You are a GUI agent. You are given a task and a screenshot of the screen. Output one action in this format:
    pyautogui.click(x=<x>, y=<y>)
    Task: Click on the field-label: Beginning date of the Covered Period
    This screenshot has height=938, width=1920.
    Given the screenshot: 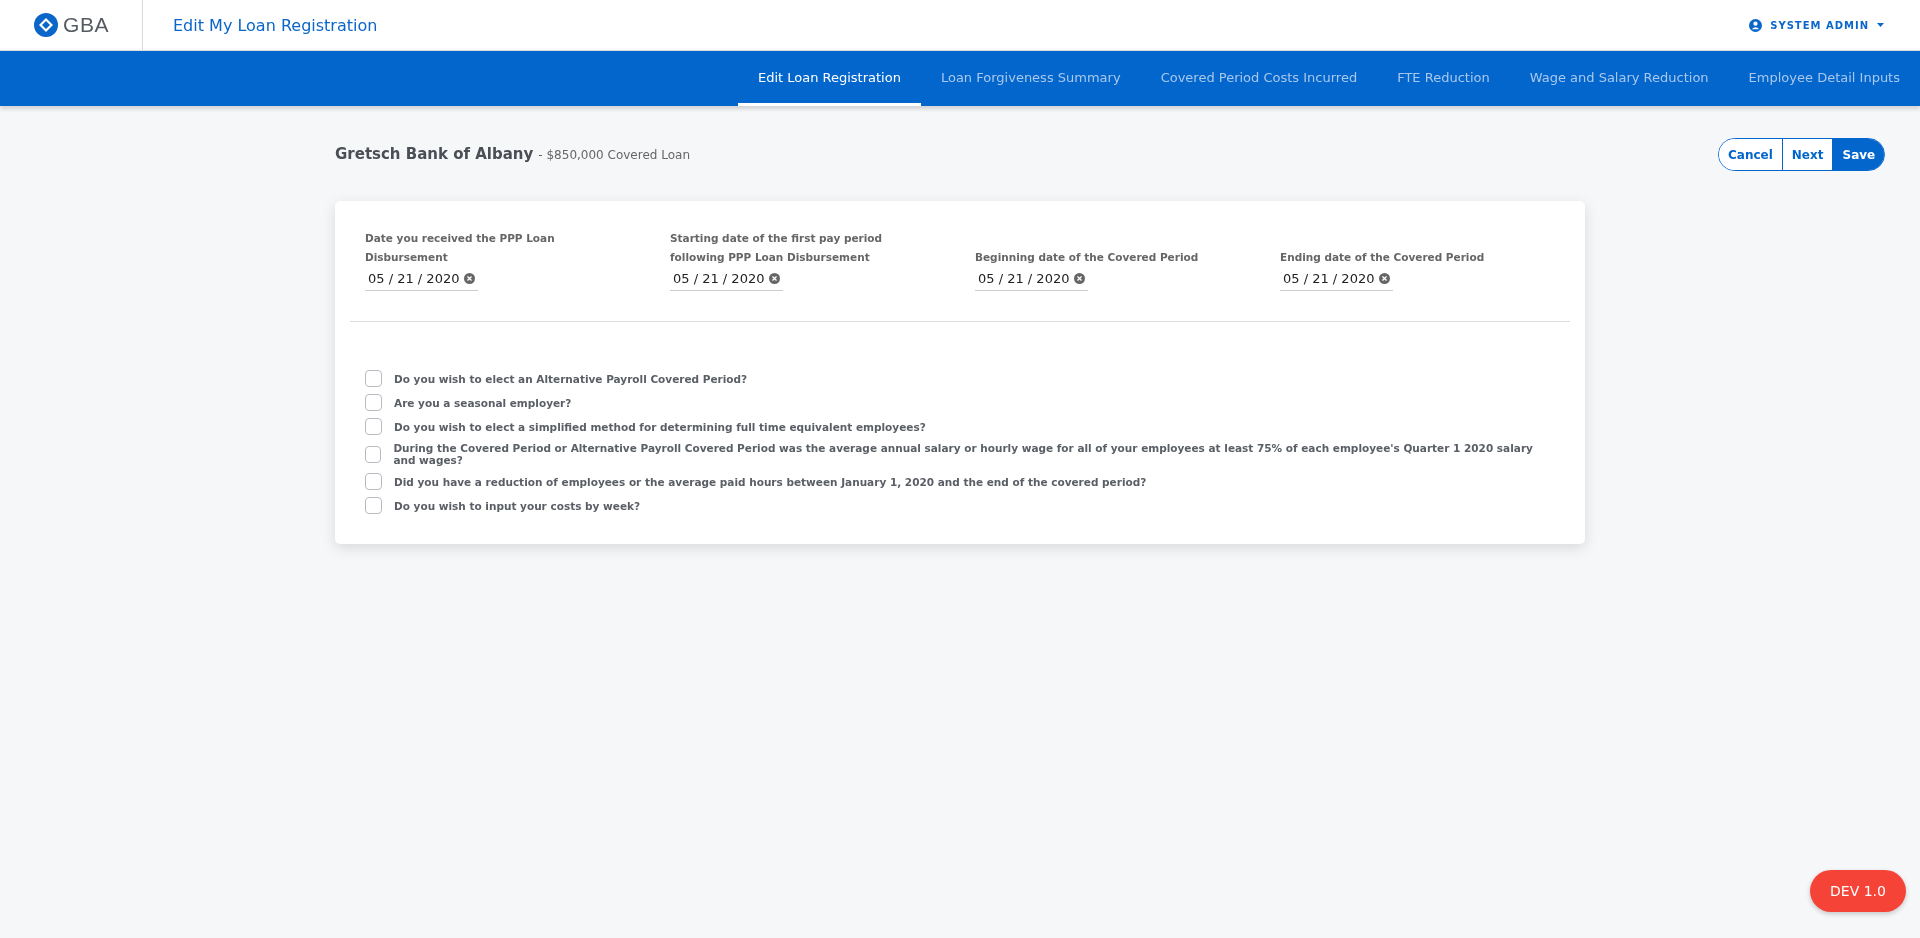 What is the action you would take?
    pyautogui.click(x=1087, y=257)
    